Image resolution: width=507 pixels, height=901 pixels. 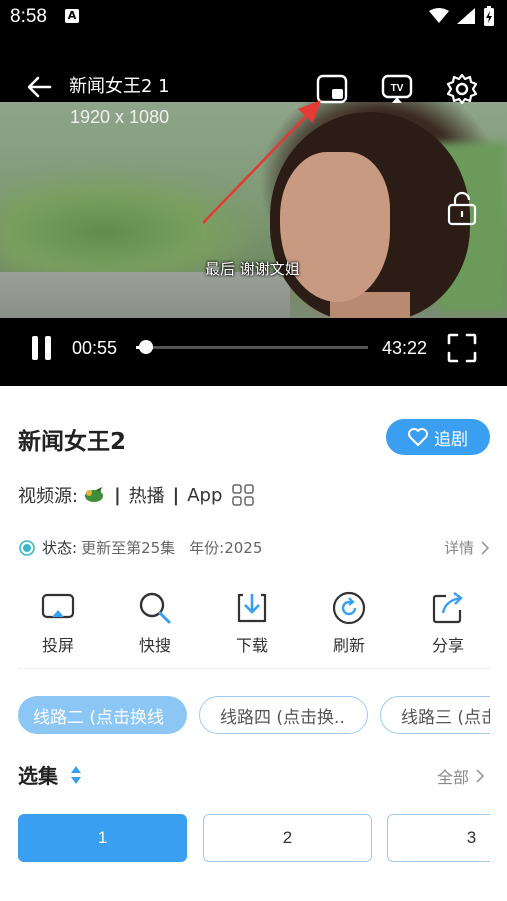 I want to click on download-button: 下载, so click(x=252, y=623).